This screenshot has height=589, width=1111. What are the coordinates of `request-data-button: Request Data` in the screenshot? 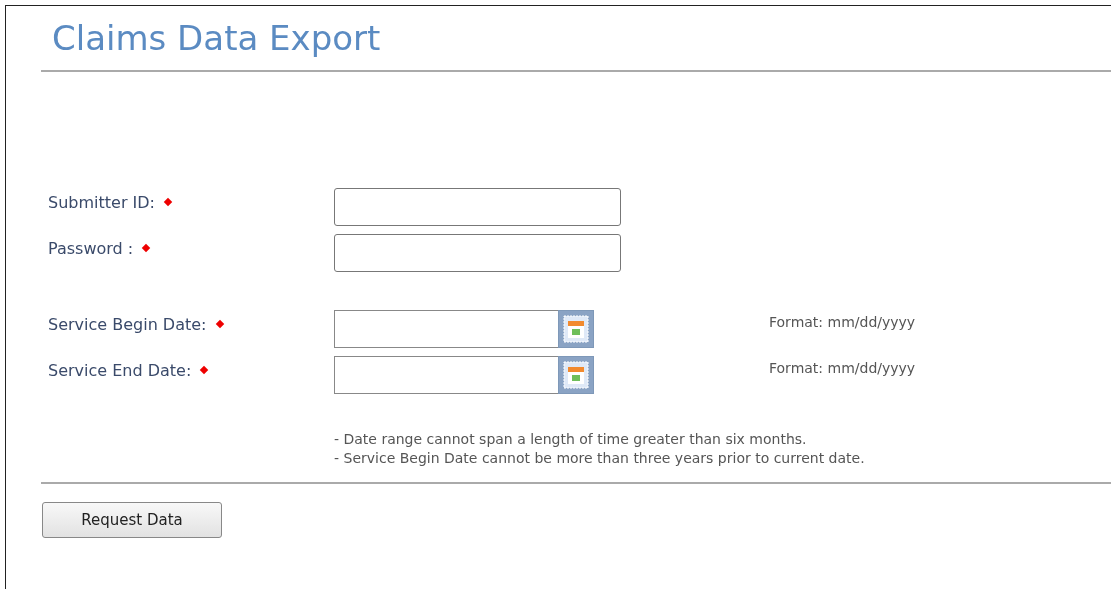 It's located at (132, 520).